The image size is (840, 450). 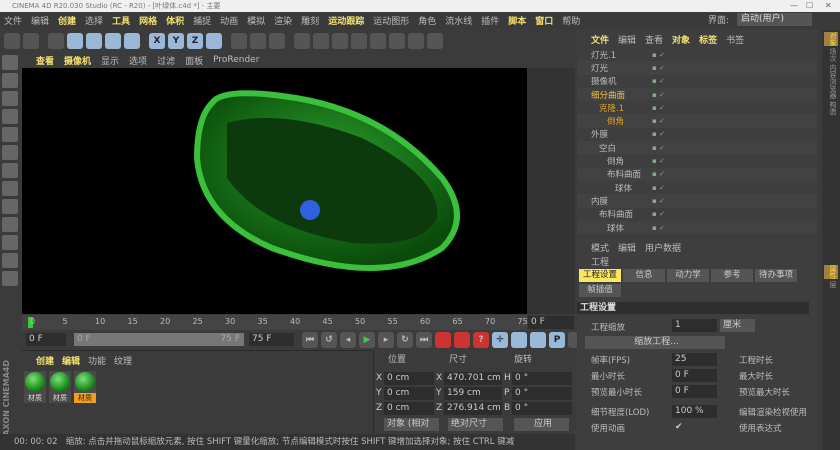 I want to click on material-swatch: 材质, so click(x=85, y=387).